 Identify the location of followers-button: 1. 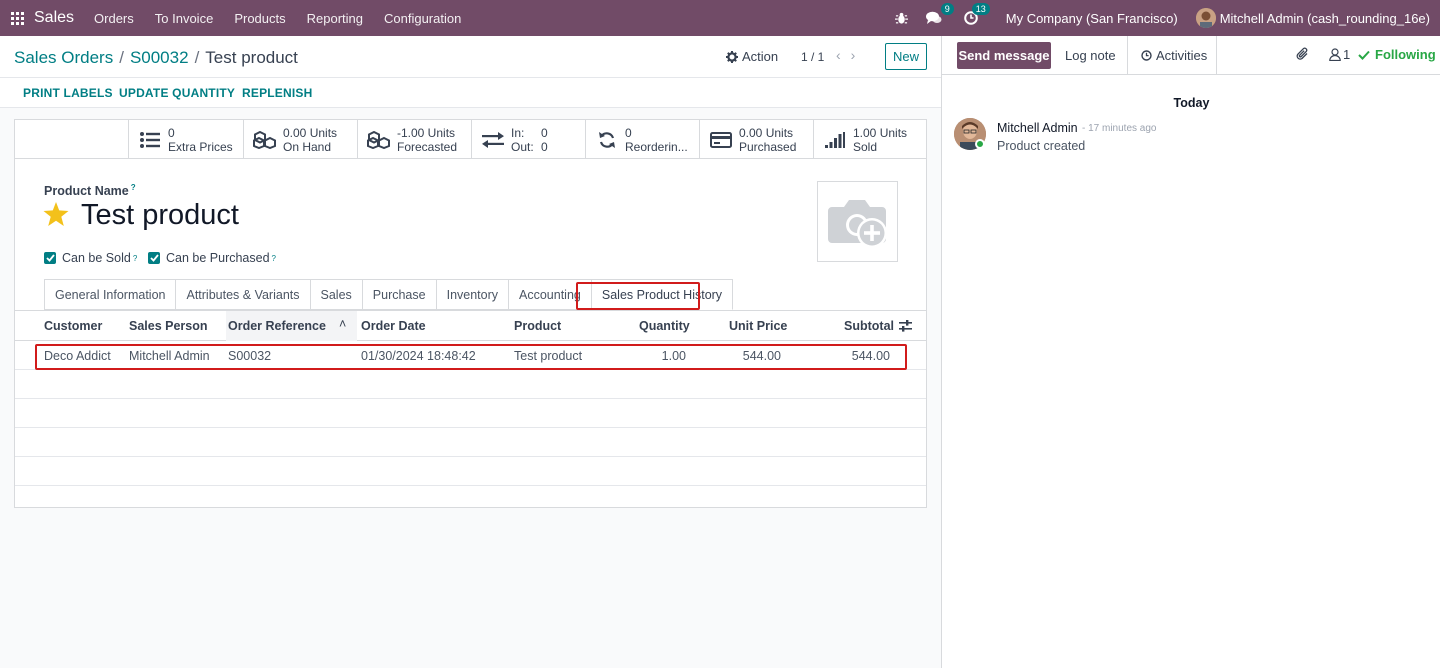
(1339, 54).